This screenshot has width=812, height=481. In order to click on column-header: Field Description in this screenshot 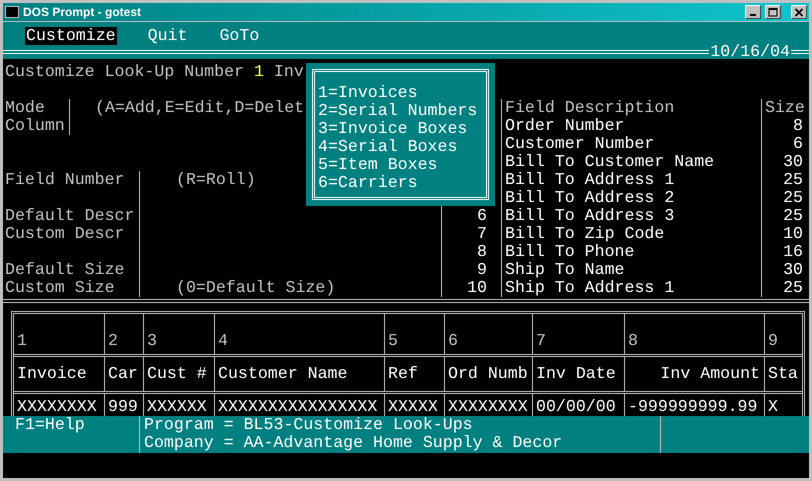, I will do `click(589, 107)`.